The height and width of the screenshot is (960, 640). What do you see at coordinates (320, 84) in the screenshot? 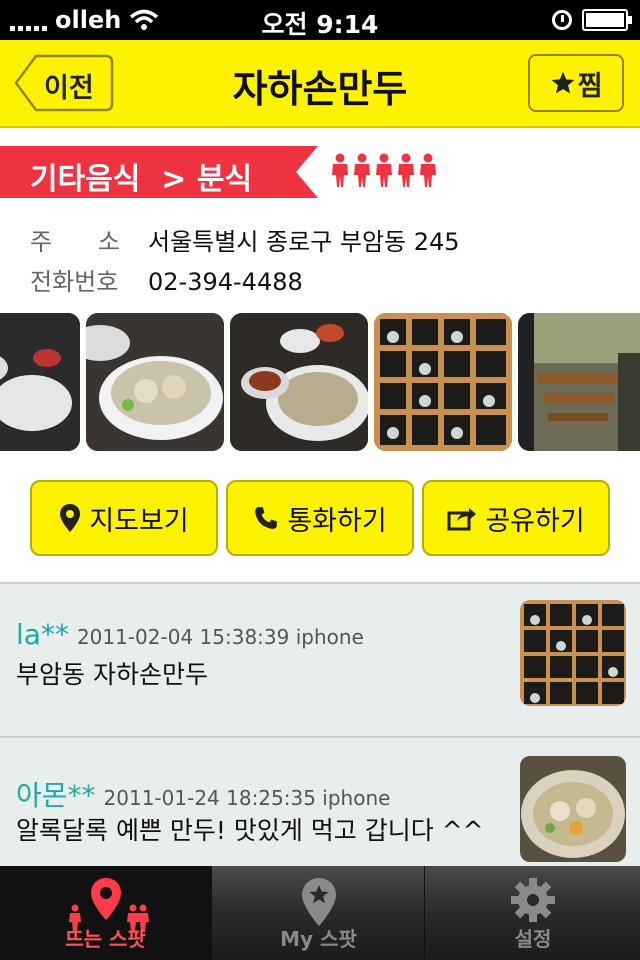
I see `nav-bar: 이전 자하손만두 찜` at bounding box center [320, 84].